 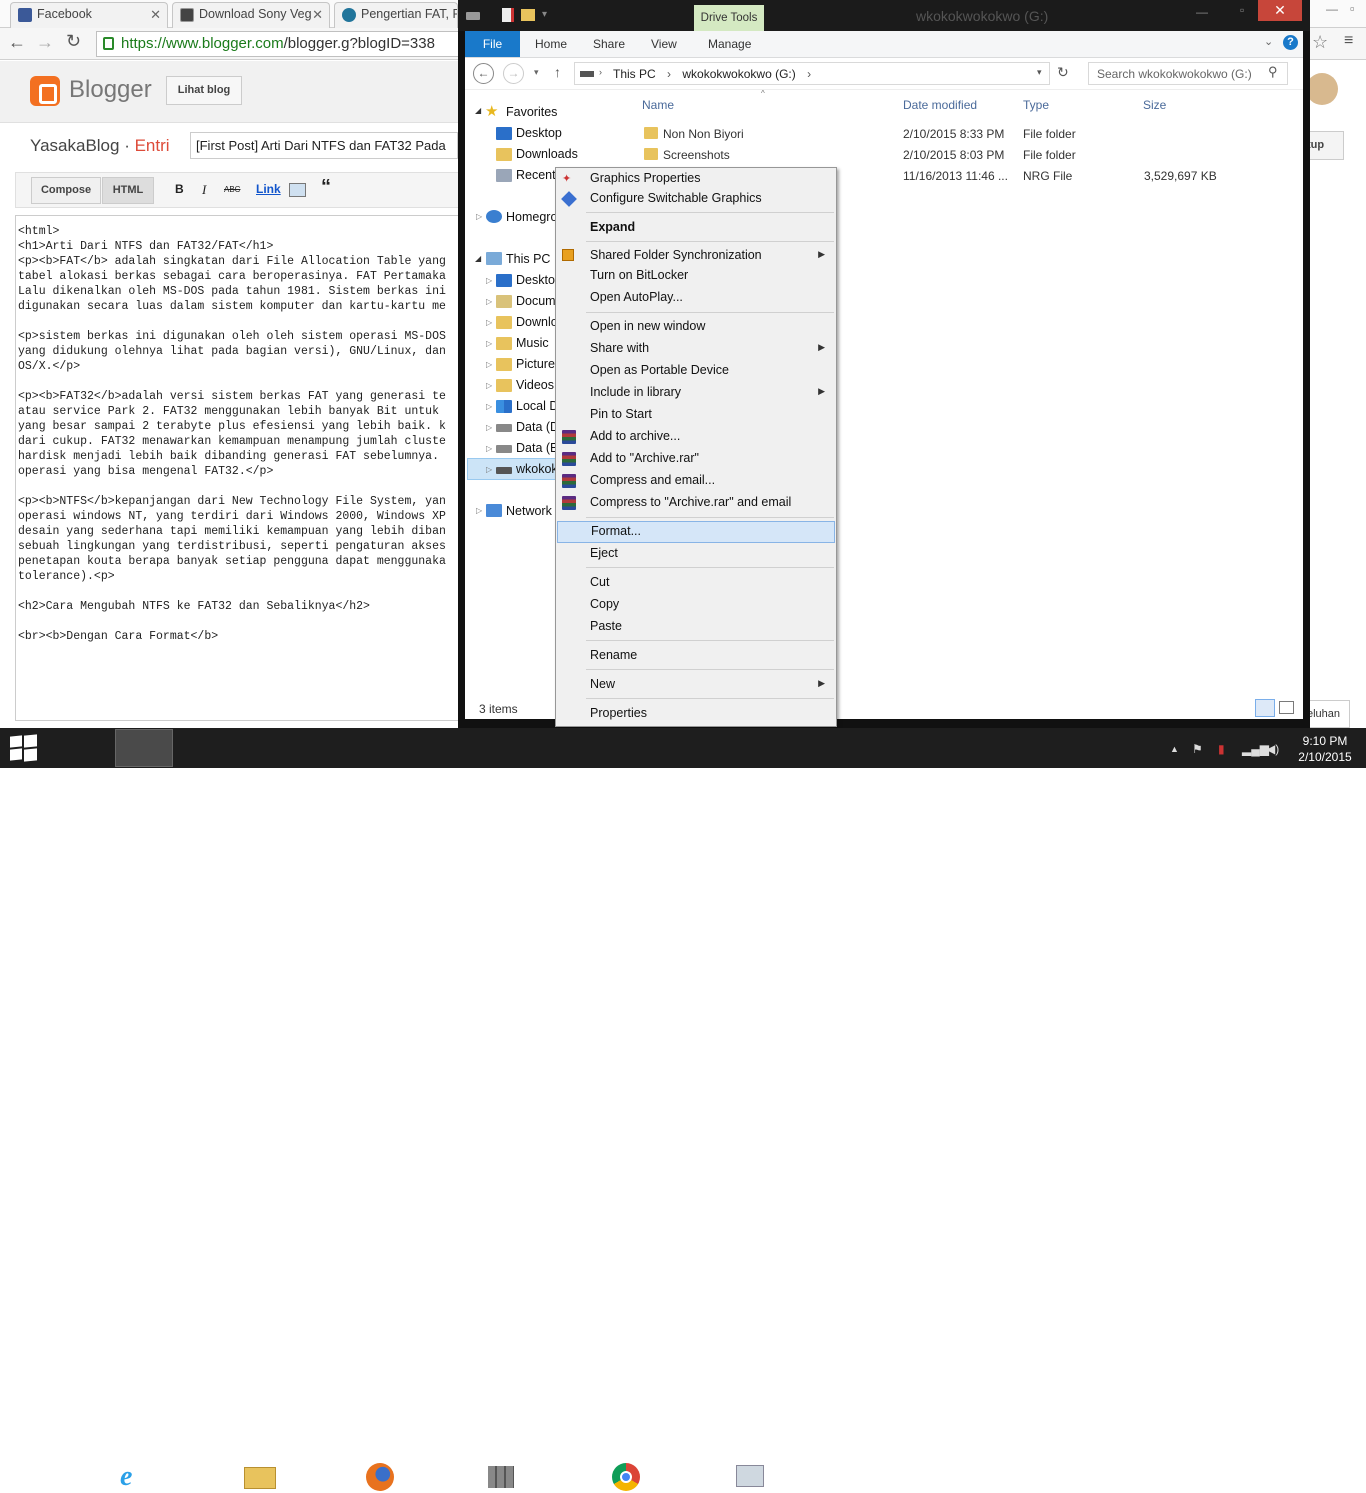 I want to click on nav-music: Music, so click(x=532, y=343).